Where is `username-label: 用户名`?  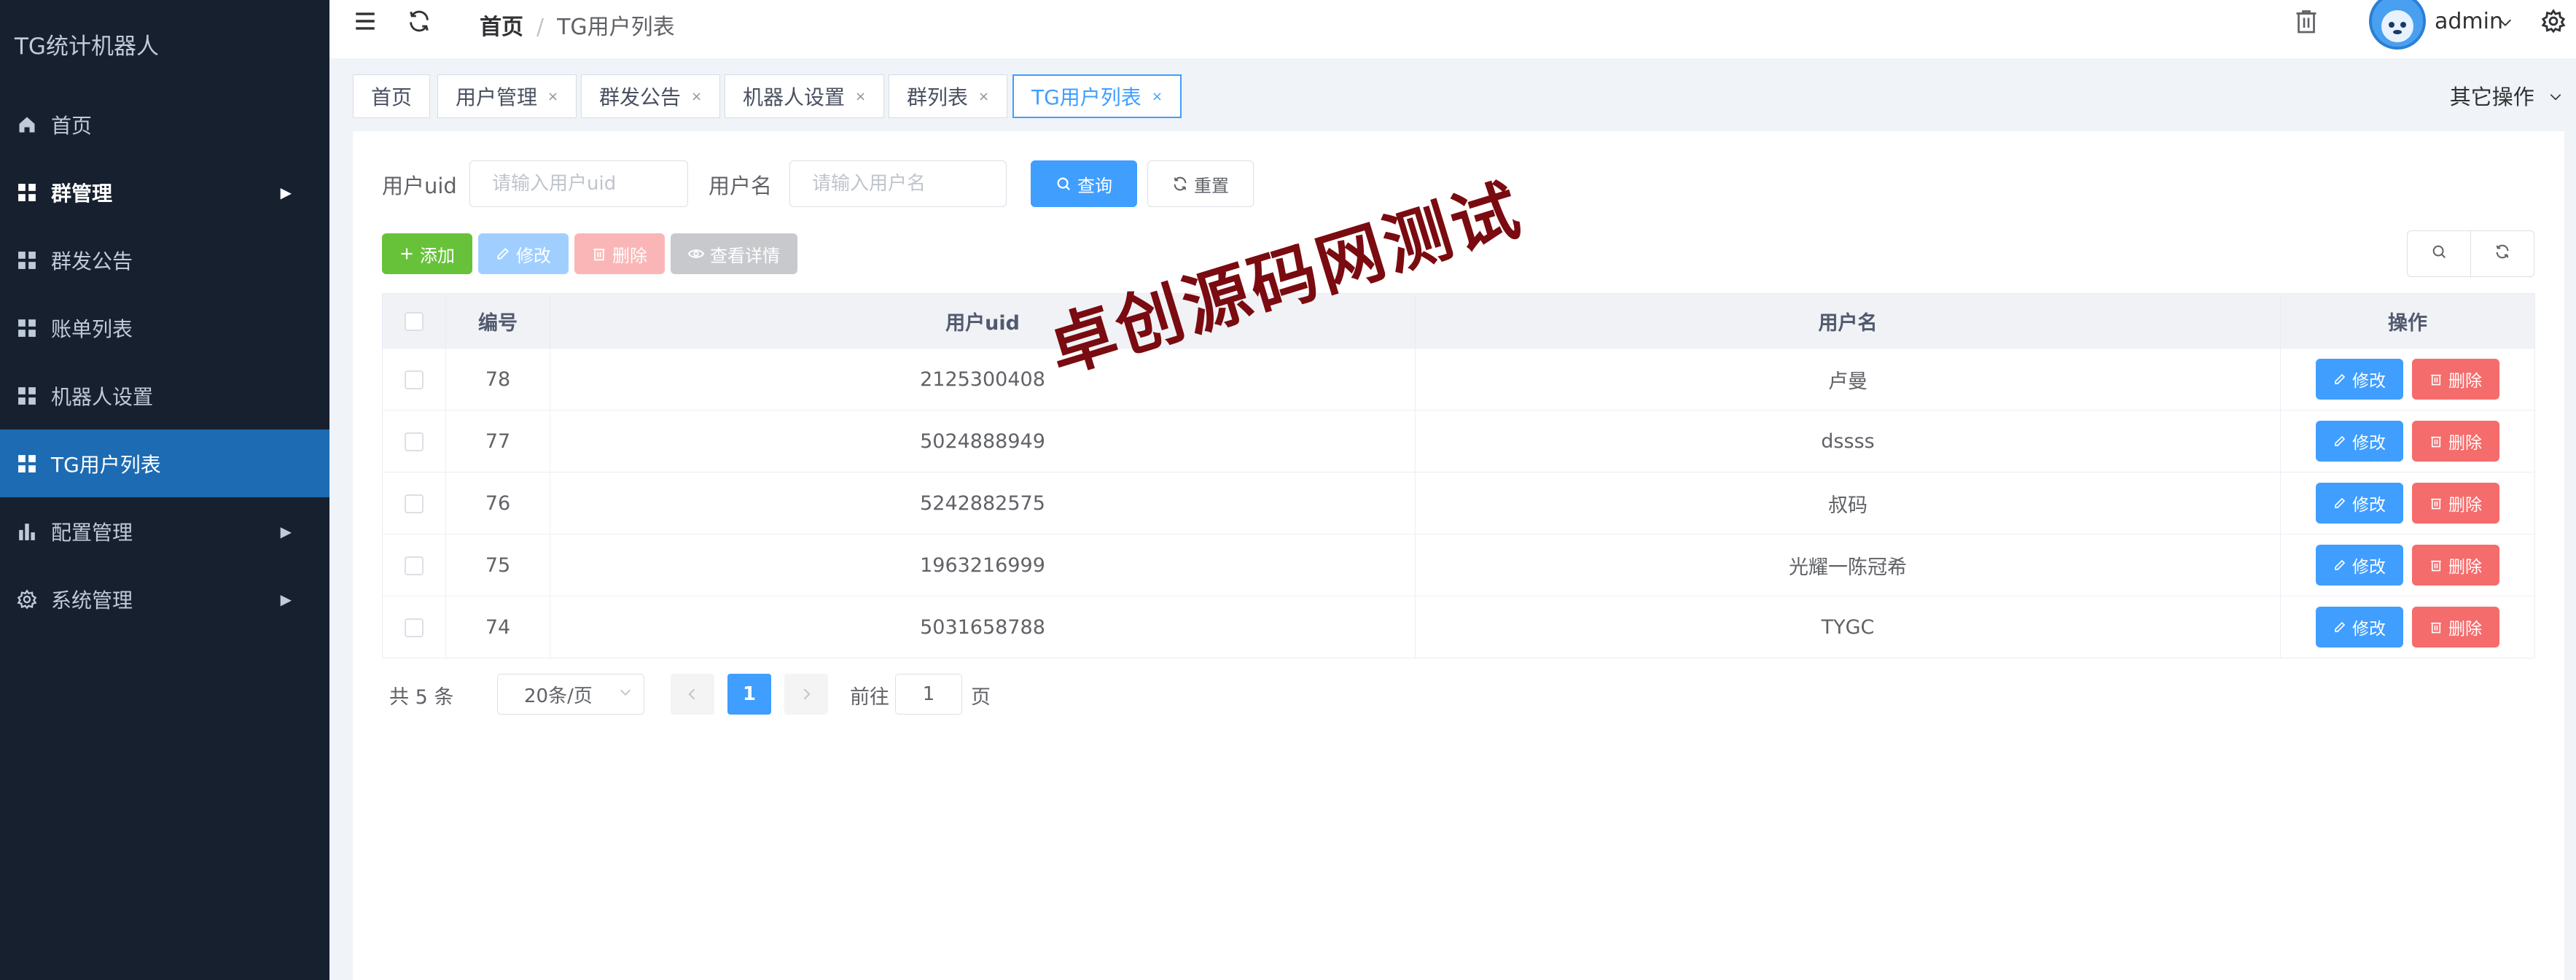
username-label: 用户名 is located at coordinates (741, 186).